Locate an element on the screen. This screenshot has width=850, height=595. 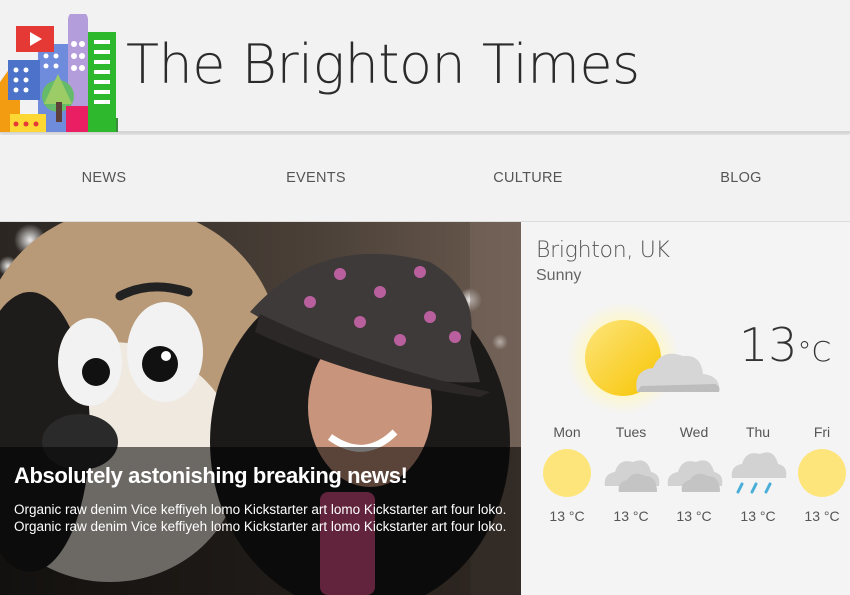
forecast-day-name: Wed is located at coordinates (694, 432).